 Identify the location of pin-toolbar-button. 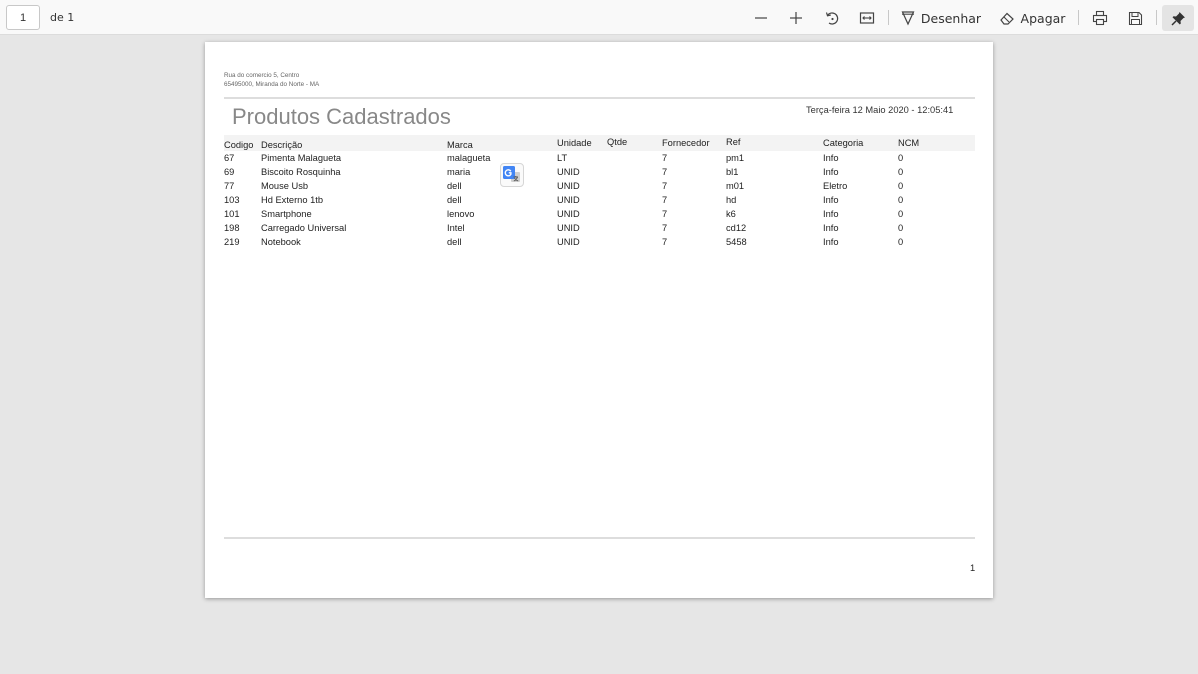
(1178, 18).